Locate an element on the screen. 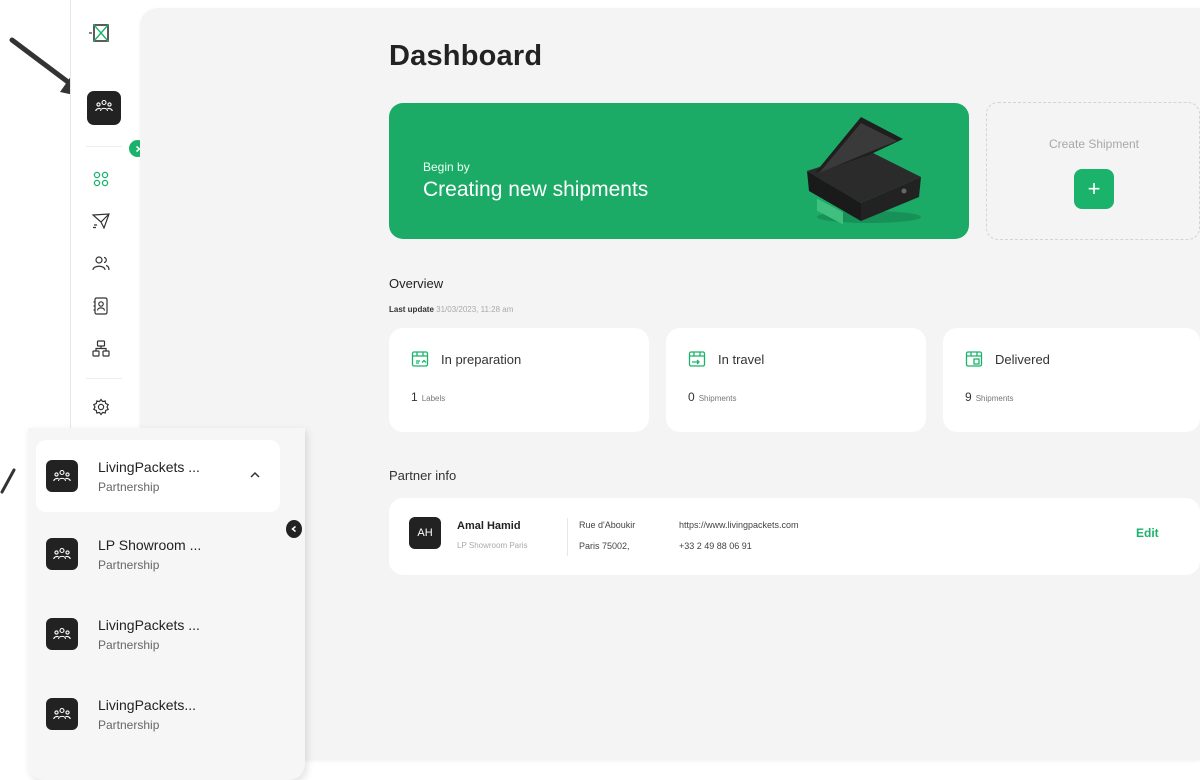 The height and width of the screenshot is (780, 1200). last-update: Last update 31/03/2023, 11:28 am is located at coordinates (451, 309).